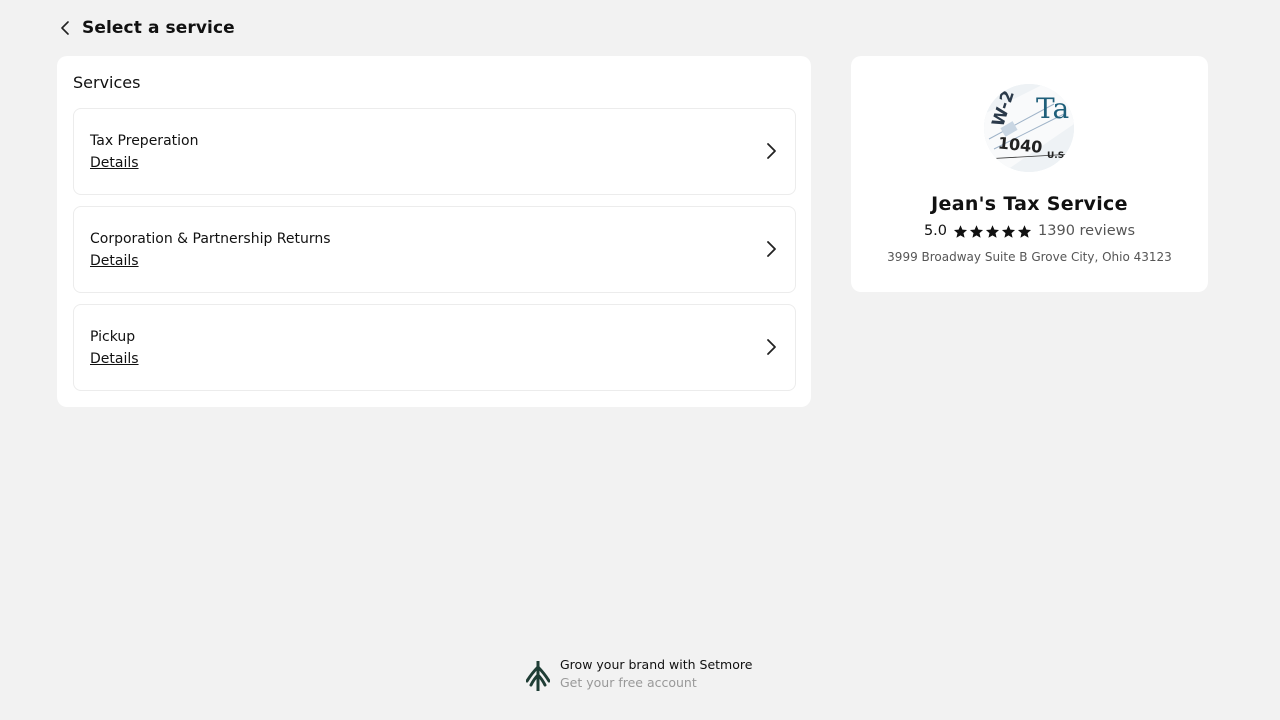  I want to click on page-title: Select a service, so click(158, 28).